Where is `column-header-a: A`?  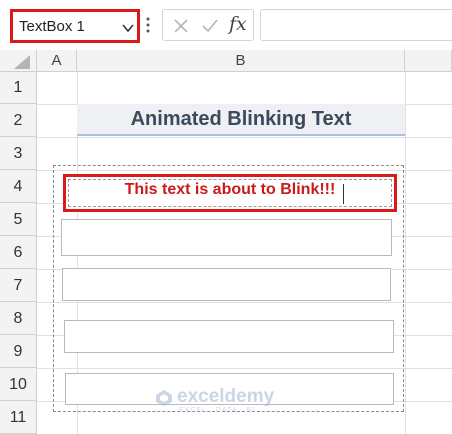 column-header-a: A is located at coordinates (57, 61).